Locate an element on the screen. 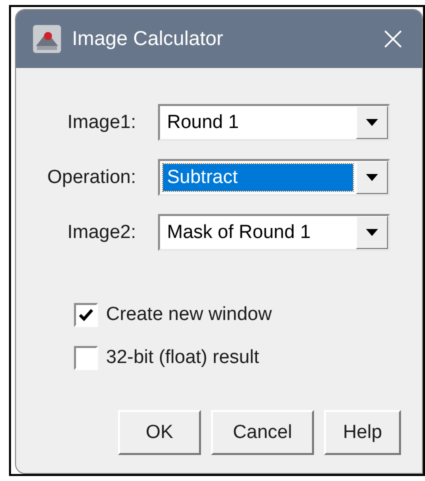 The image size is (425, 481). dropdown: Round 1 is located at coordinates (274, 122).